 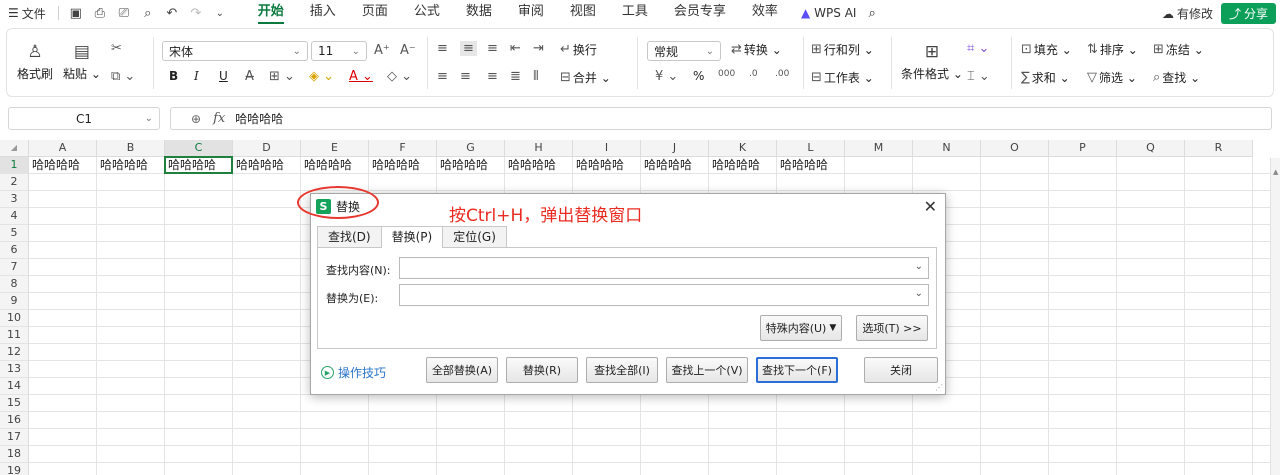 What do you see at coordinates (531, 13) in the screenshot?
I see `tab-5: 审阅` at bounding box center [531, 13].